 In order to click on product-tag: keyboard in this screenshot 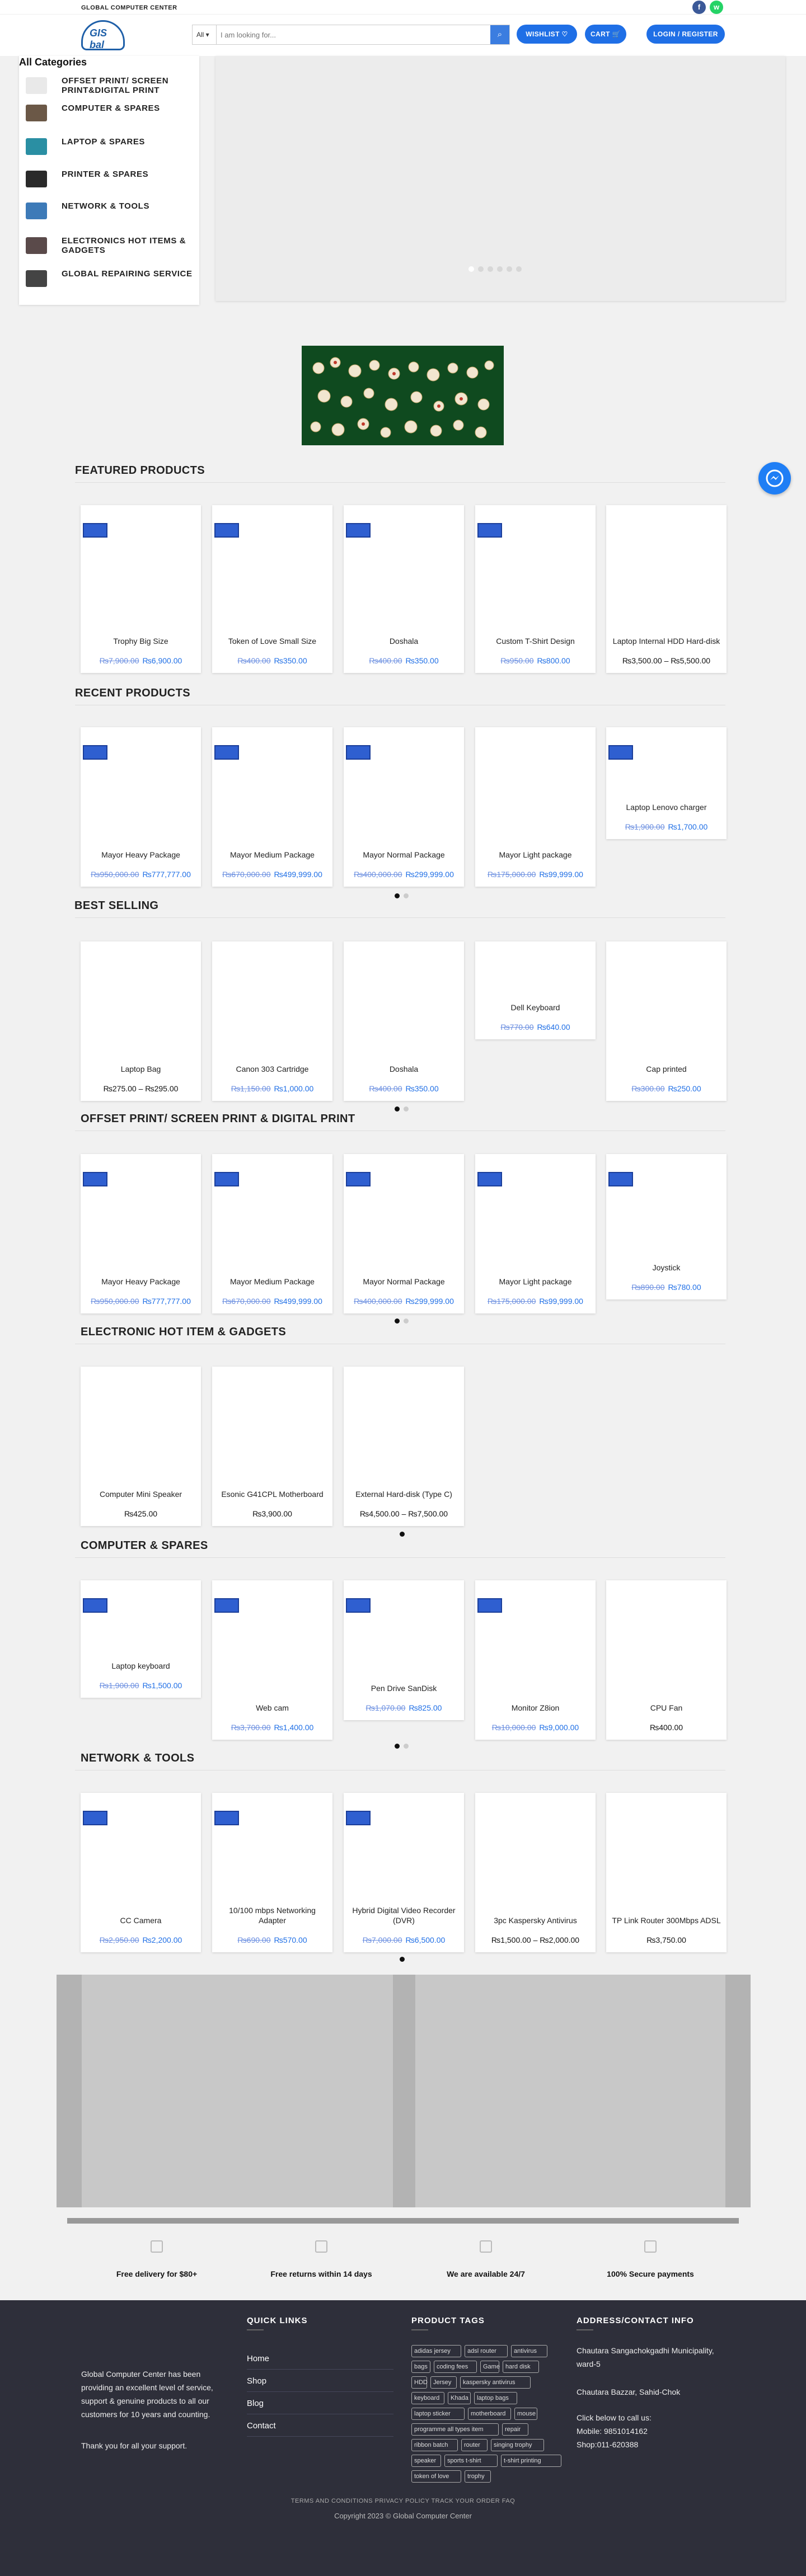, I will do `click(427, 2398)`.